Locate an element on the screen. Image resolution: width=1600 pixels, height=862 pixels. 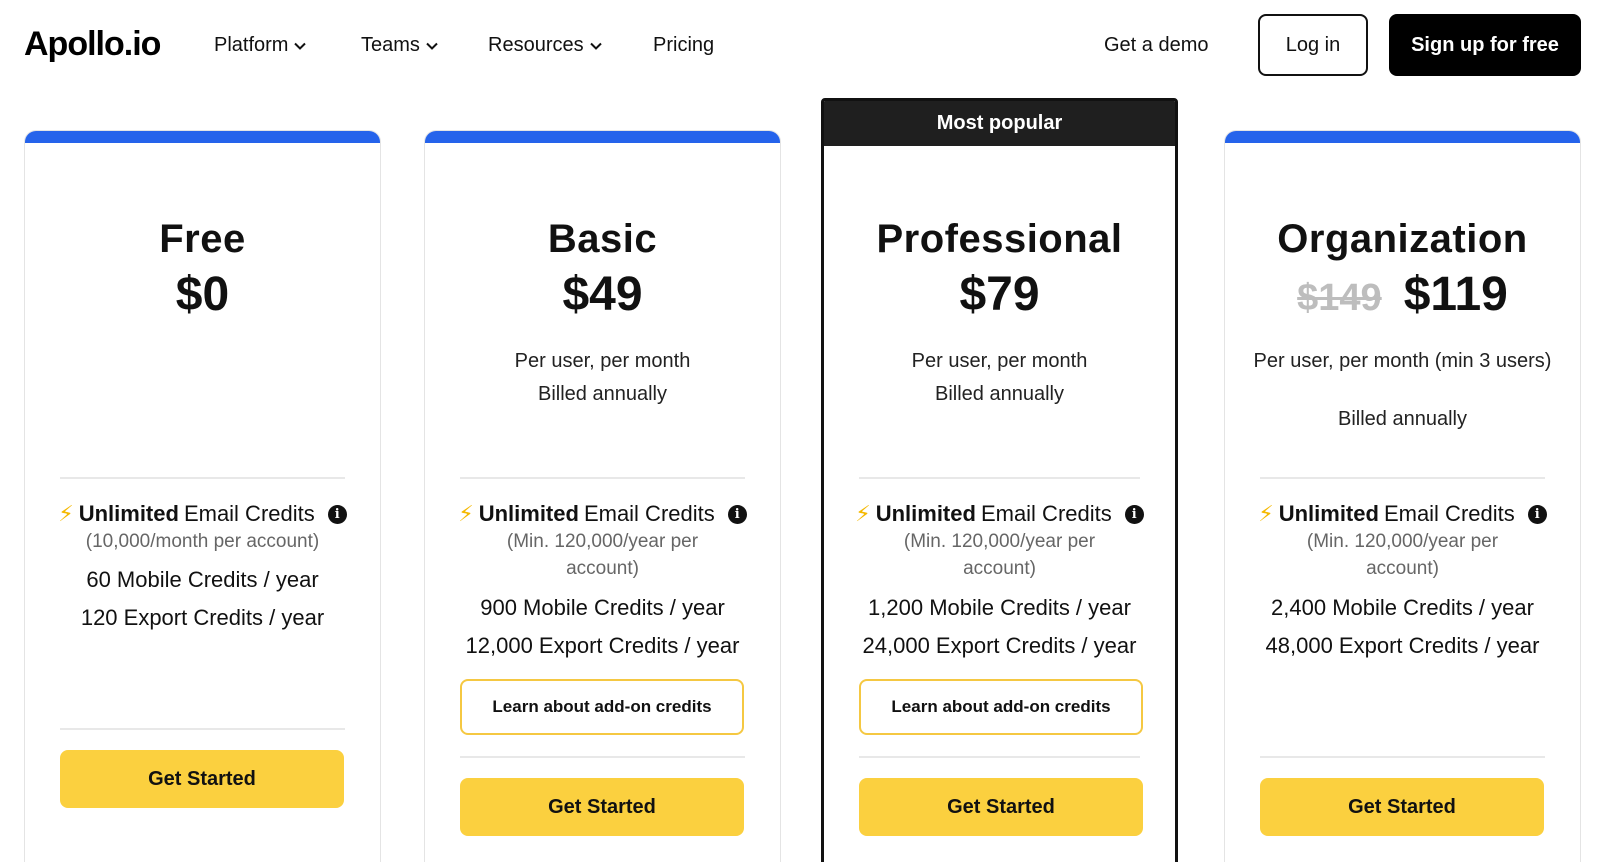
nav-platform: Platform is located at coordinates (260, 45).